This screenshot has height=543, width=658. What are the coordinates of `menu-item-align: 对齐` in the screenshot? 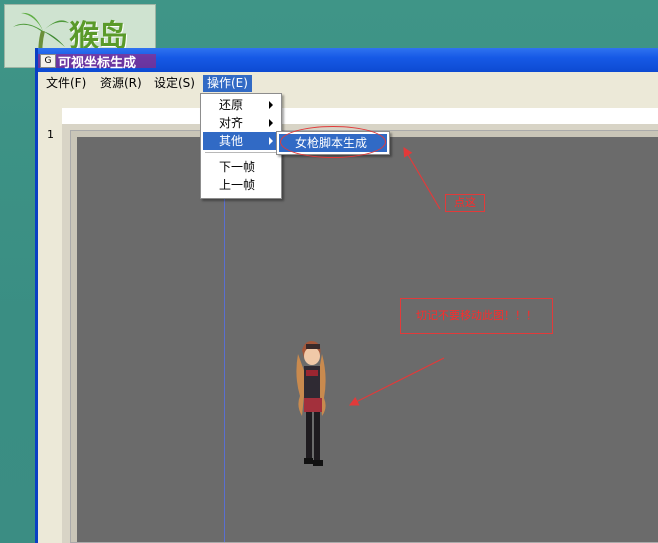 It's located at (241, 123).